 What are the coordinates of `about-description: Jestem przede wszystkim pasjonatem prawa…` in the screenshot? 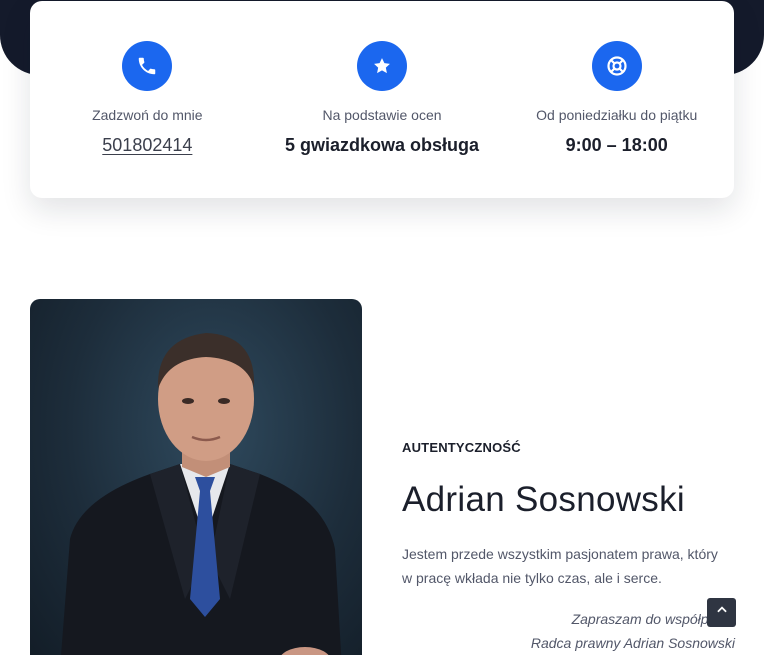 It's located at (560, 566).